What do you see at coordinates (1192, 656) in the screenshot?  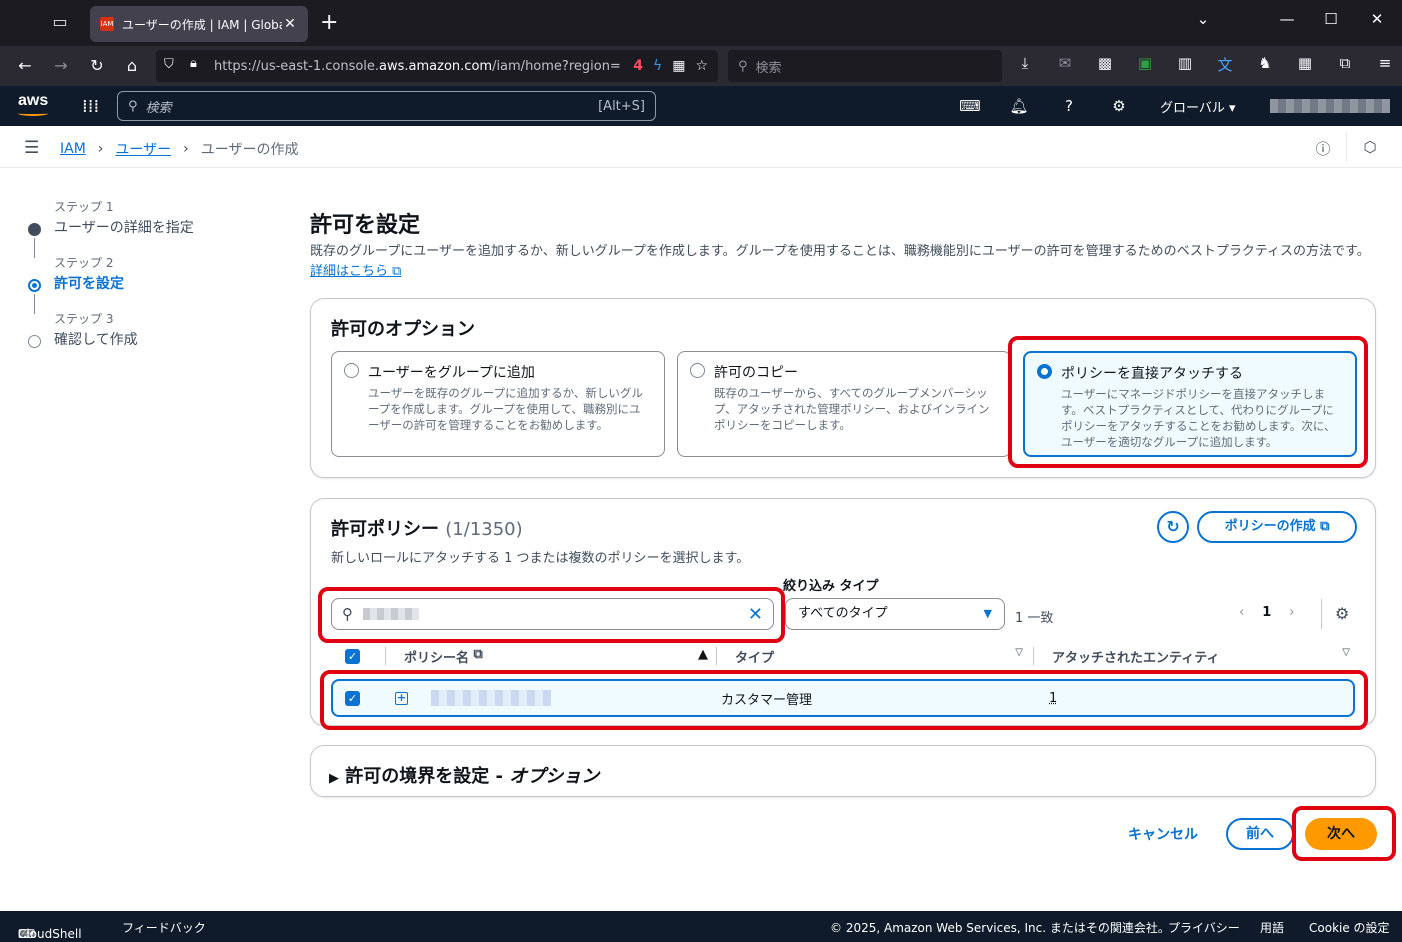 I see `column-attached-entities: アタッチされたエンティティ ▽` at bounding box center [1192, 656].